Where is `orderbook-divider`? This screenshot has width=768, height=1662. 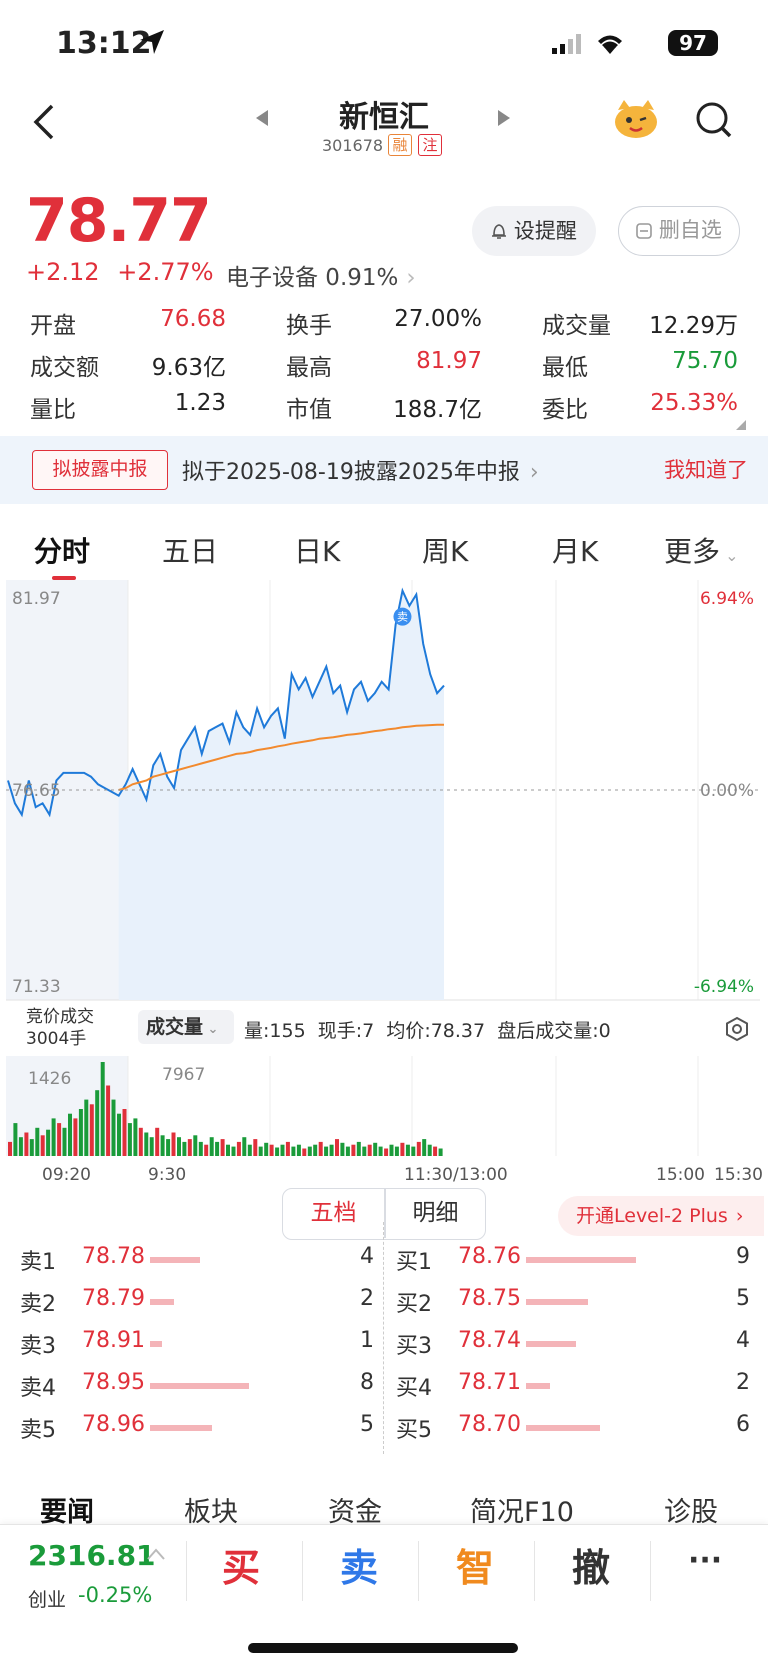 orderbook-divider is located at coordinates (383, 1338).